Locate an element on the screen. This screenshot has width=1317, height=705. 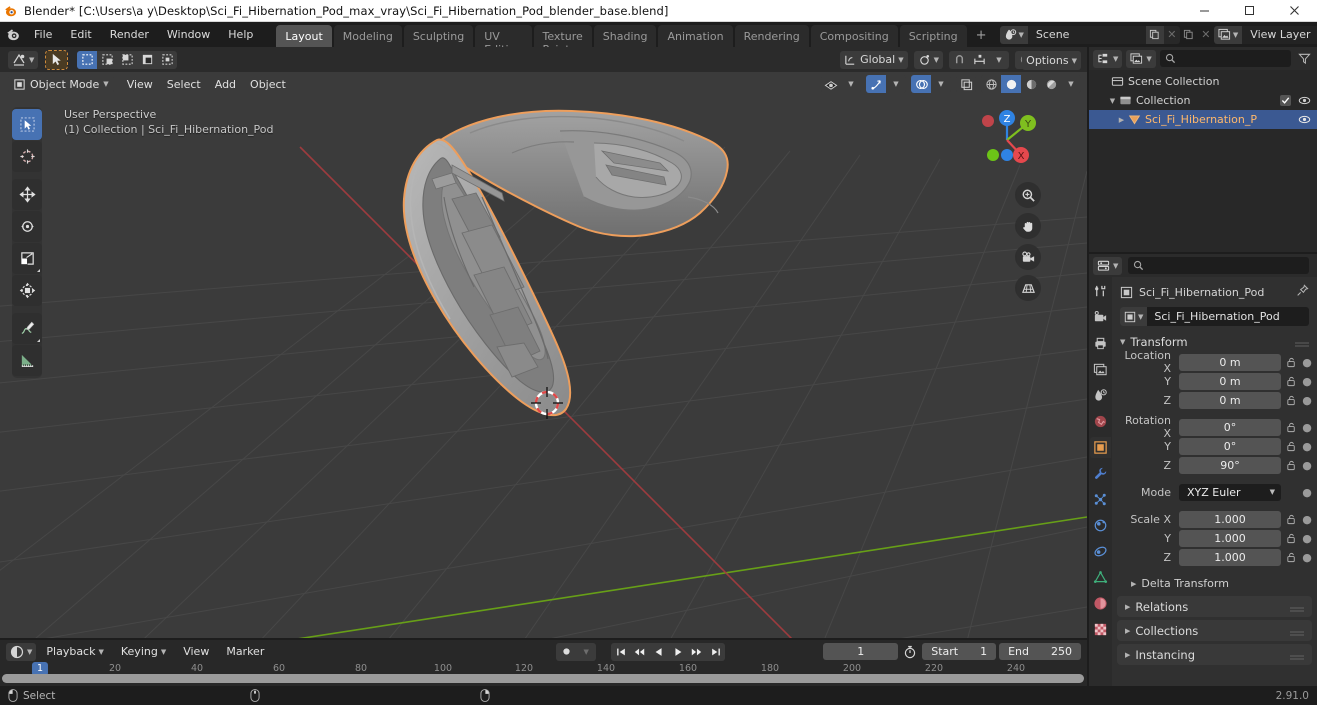
viewport-menu-object: Object is located at coordinates (268, 84).